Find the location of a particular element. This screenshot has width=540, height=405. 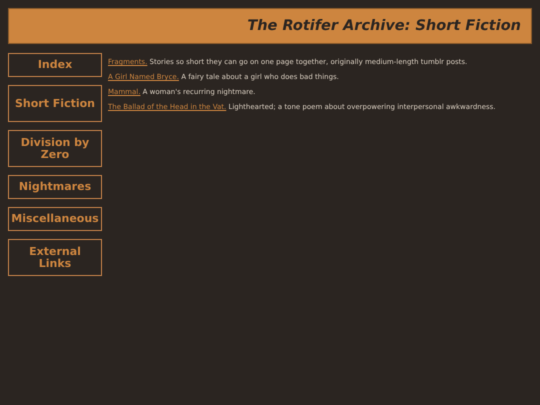

nav-button: Nightmares is located at coordinates (55, 187).